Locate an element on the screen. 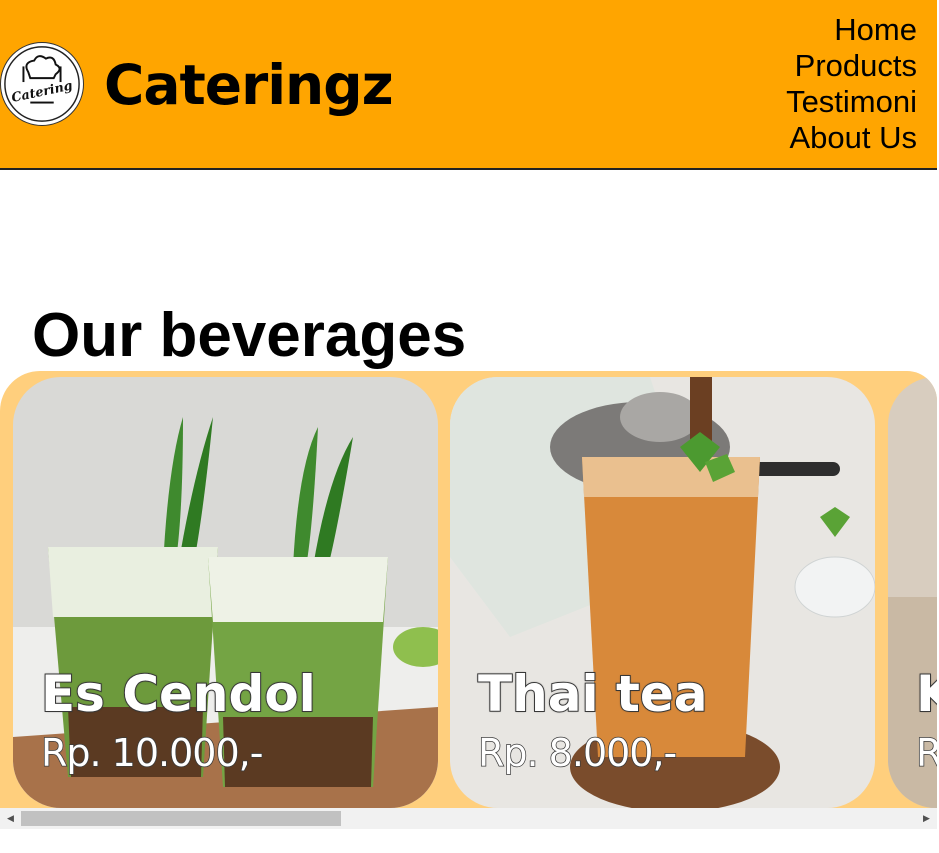 This screenshot has height=853, width=939. horizontal-scrollbar: ◀ ▶ is located at coordinates (468, 818).